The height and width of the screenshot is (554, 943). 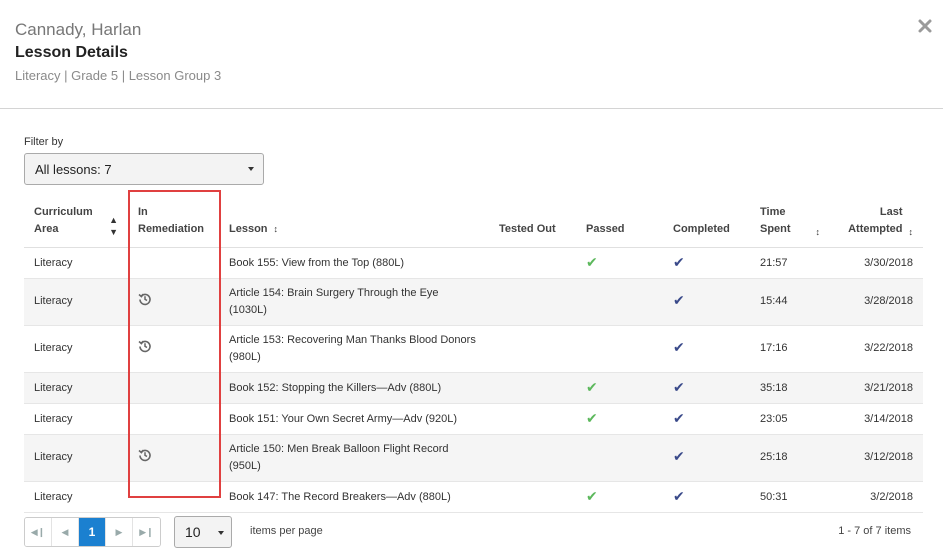 I want to click on column-header-completed: Completed, so click(x=706, y=222).